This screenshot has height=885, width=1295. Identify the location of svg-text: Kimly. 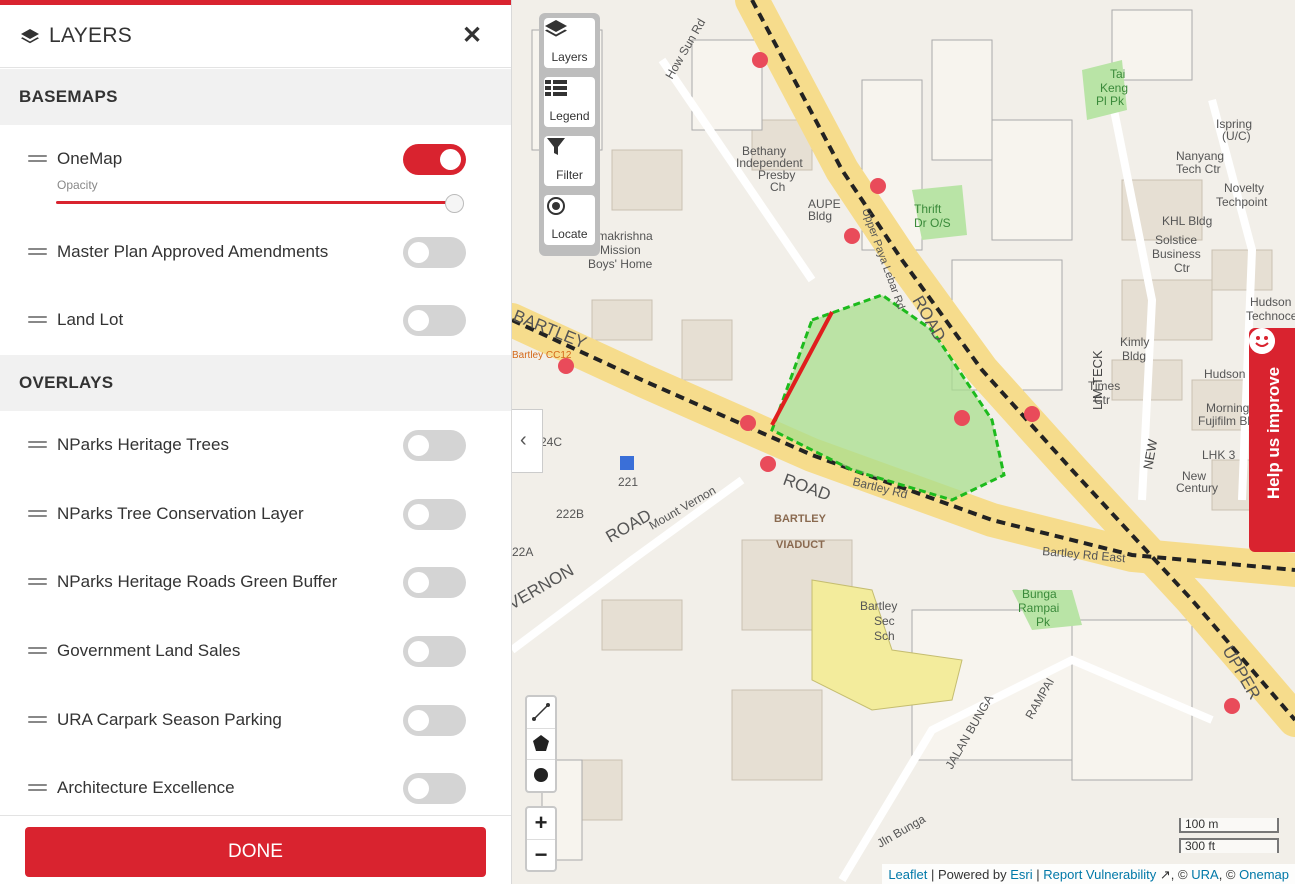
(1134, 342).